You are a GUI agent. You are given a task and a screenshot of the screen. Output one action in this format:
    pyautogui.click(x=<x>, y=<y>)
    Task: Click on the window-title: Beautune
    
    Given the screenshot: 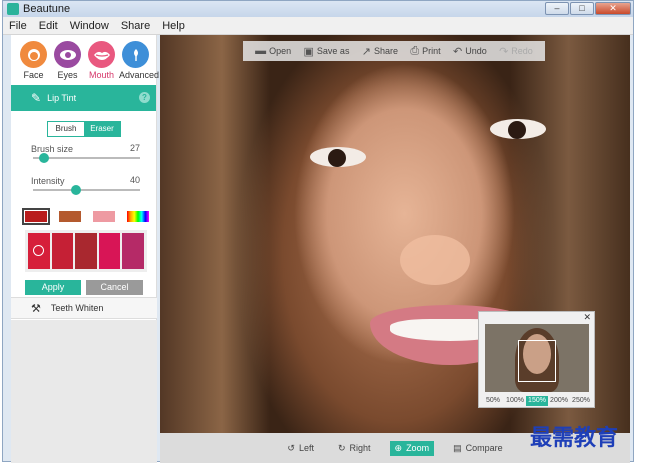 What is the action you would take?
    pyautogui.click(x=47, y=9)
    